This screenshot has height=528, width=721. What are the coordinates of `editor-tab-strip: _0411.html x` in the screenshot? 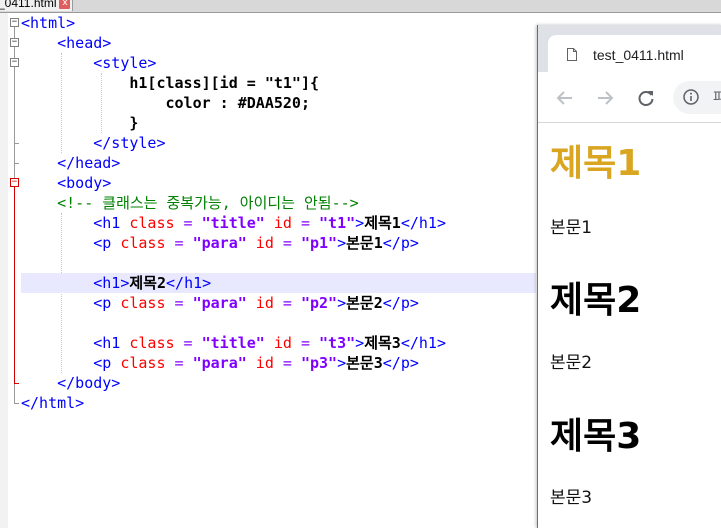 It's located at (360, 6).